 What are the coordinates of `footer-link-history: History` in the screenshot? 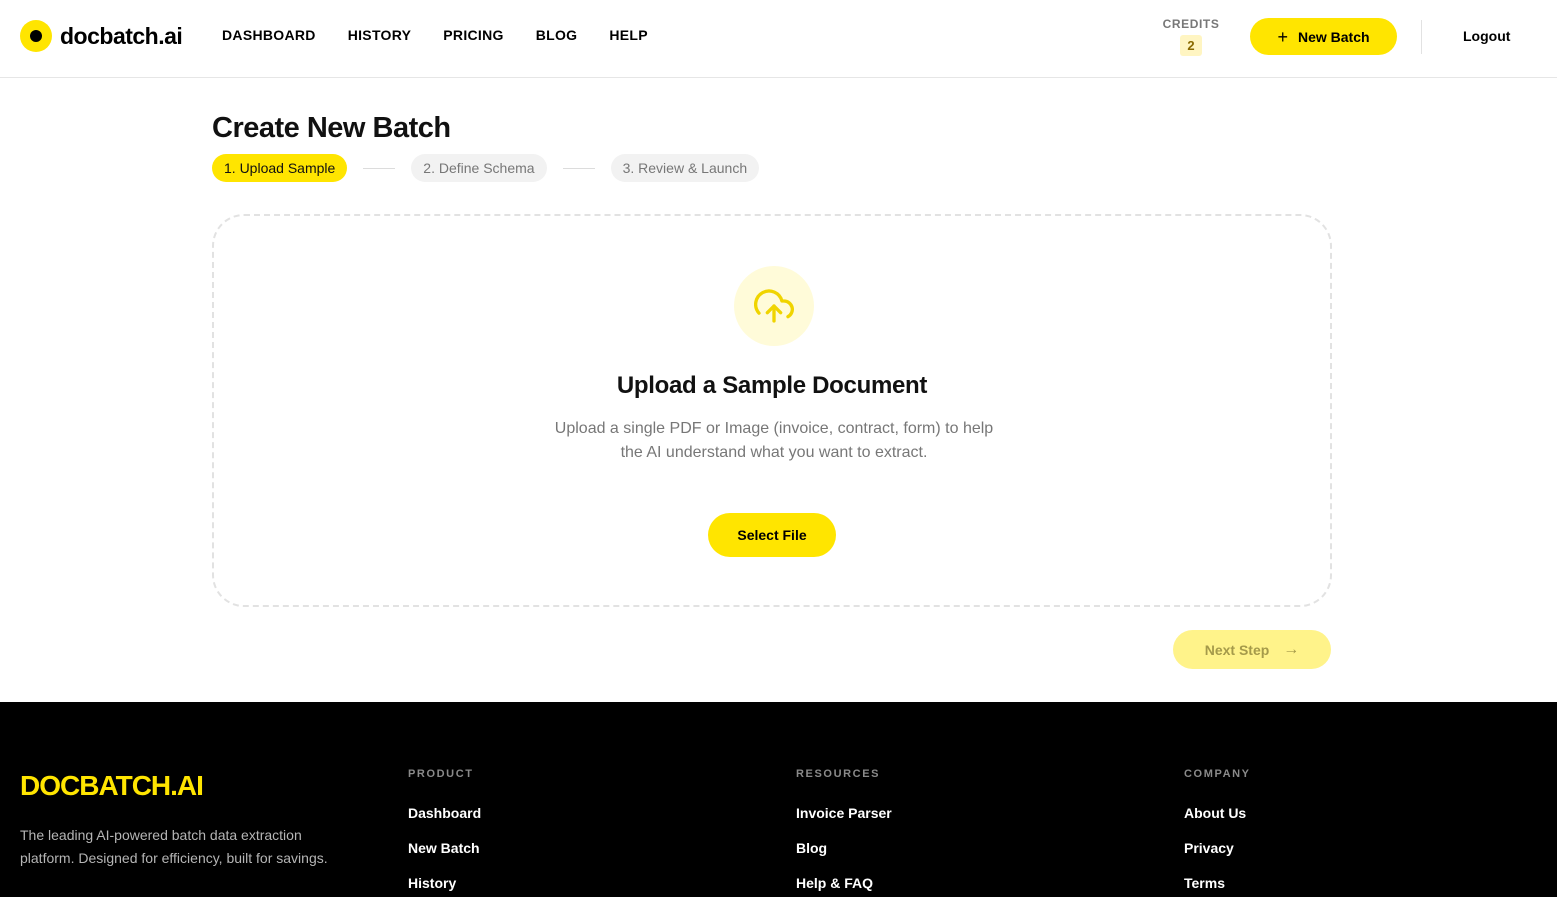 It's located at (444, 883).